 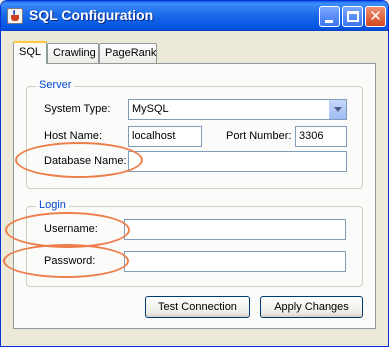 What do you see at coordinates (71, 229) in the screenshot?
I see `username-label: Username:` at bounding box center [71, 229].